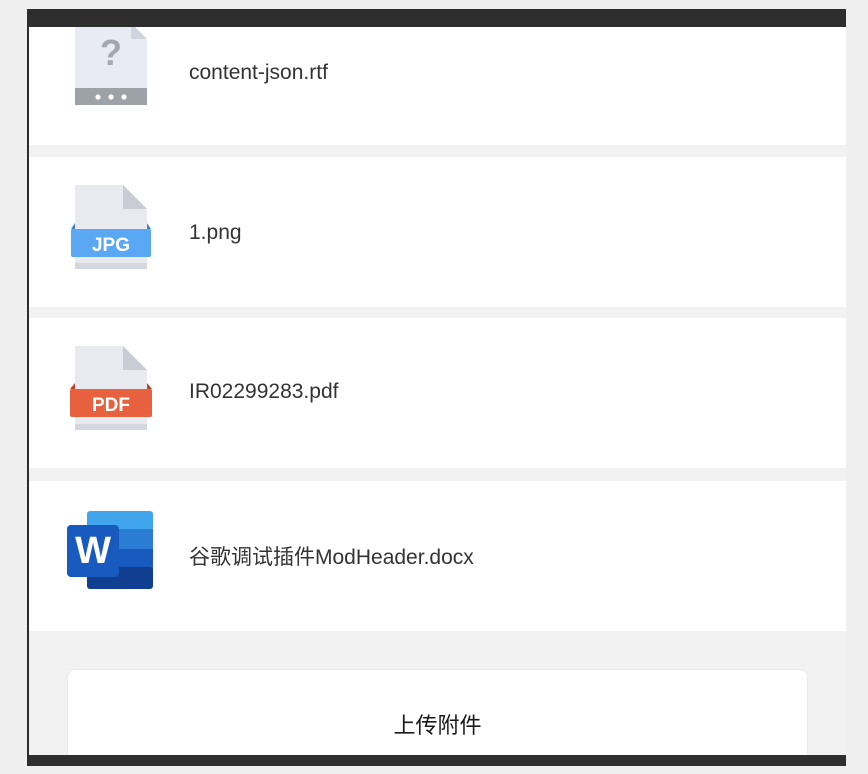 This screenshot has width=868, height=774. What do you see at coordinates (331, 557) in the screenshot?
I see `file-name: 谷歌调试插件ModHeader.docx` at bounding box center [331, 557].